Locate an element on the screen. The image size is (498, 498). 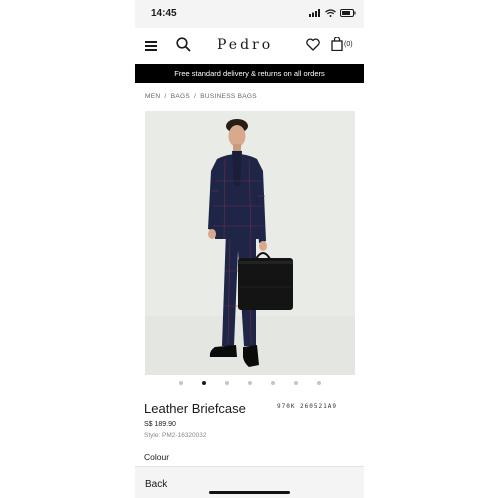
product-price: S$ 189.90 is located at coordinates (160, 424).